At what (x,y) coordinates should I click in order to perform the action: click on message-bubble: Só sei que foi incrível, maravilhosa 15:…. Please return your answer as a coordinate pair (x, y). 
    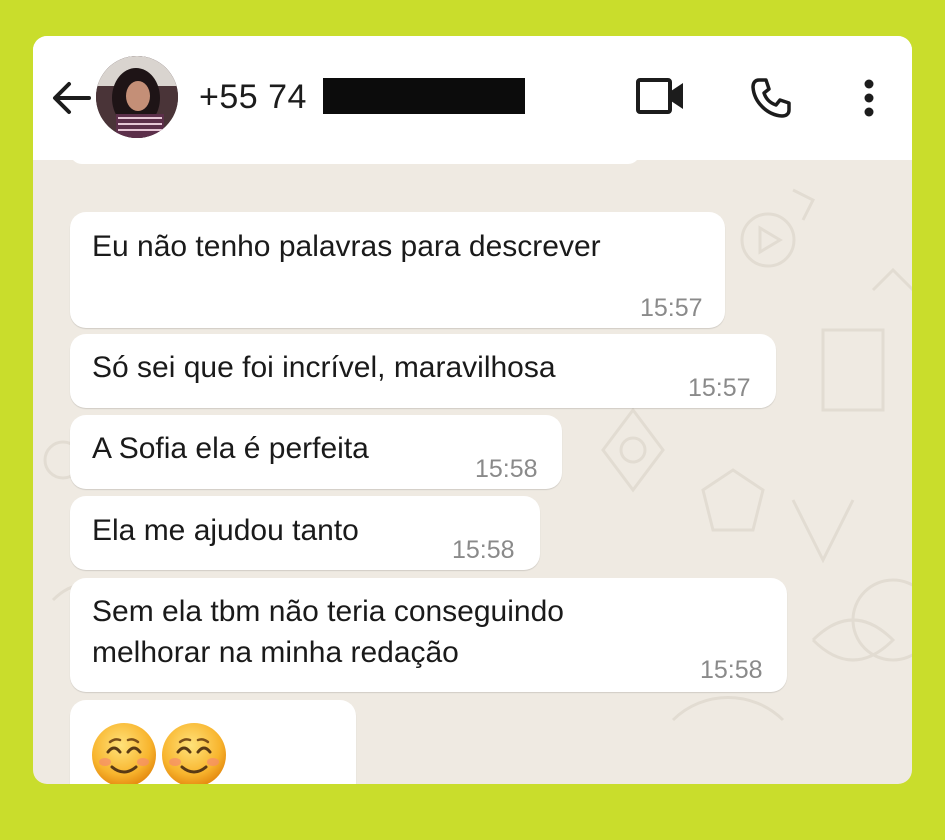
    Looking at the image, I should click on (423, 371).